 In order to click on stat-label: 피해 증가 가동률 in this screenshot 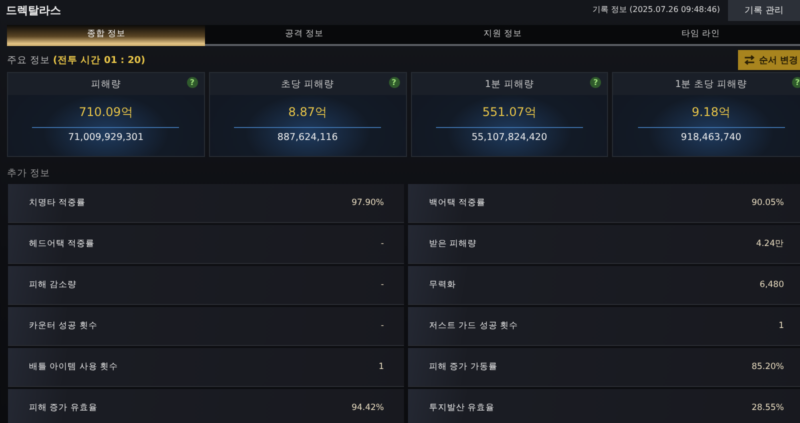, I will do `click(463, 367)`.